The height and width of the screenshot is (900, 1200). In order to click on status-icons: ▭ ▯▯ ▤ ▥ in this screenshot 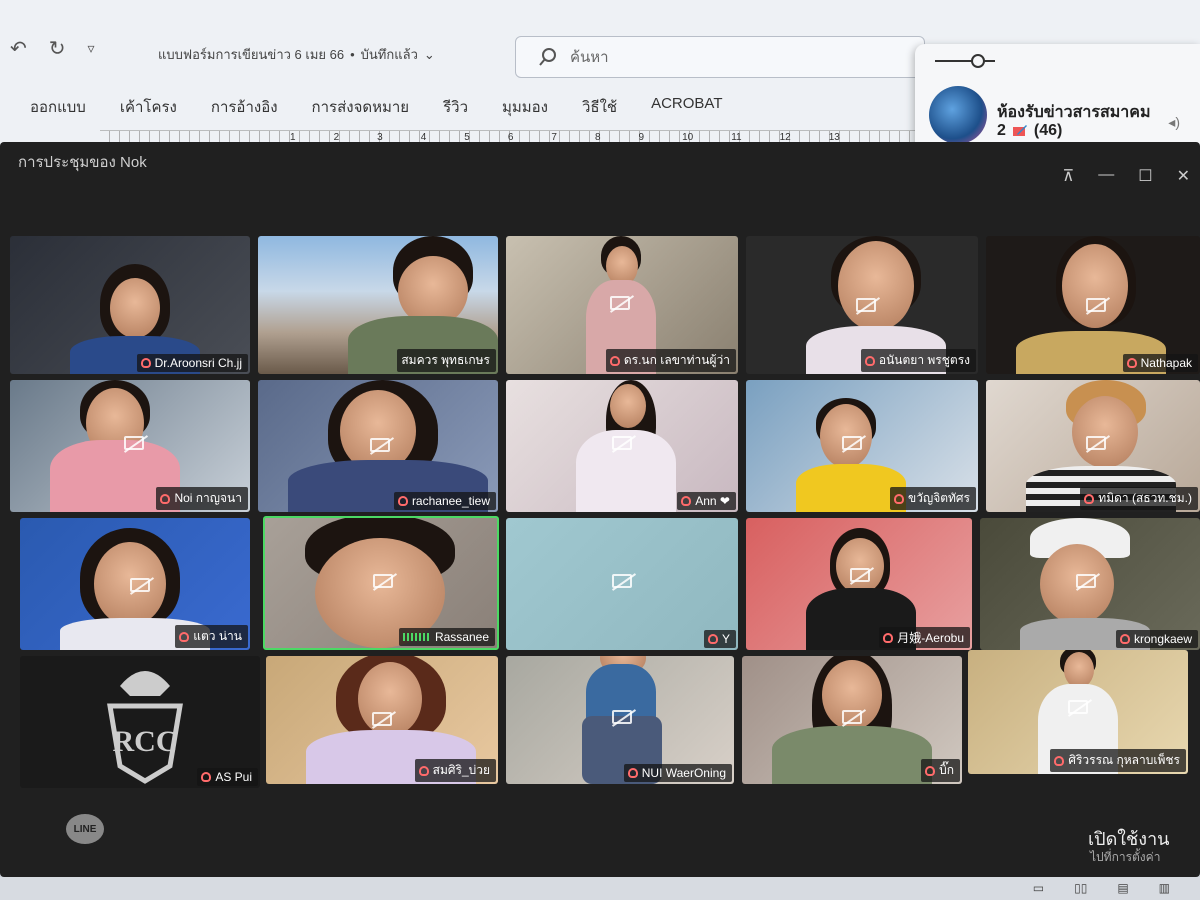, I will do `click(1101, 888)`.